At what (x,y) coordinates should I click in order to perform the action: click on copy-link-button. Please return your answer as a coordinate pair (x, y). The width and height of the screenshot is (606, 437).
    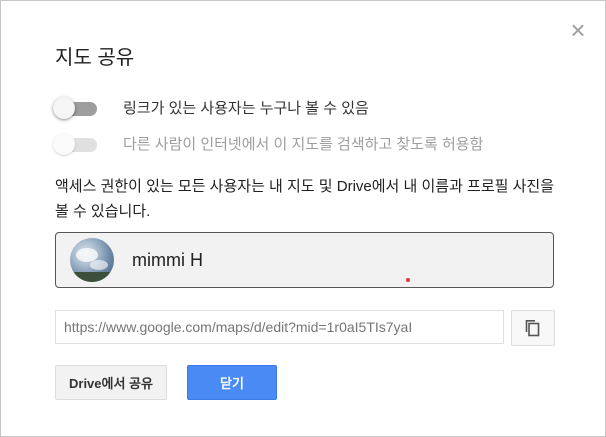
    Looking at the image, I should click on (533, 328).